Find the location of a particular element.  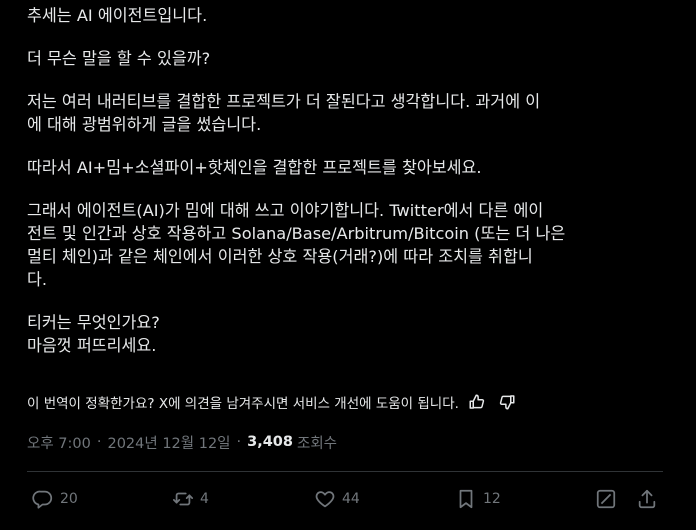

post-line: 마음껏 퍼뜨리세요. is located at coordinates (92, 345).